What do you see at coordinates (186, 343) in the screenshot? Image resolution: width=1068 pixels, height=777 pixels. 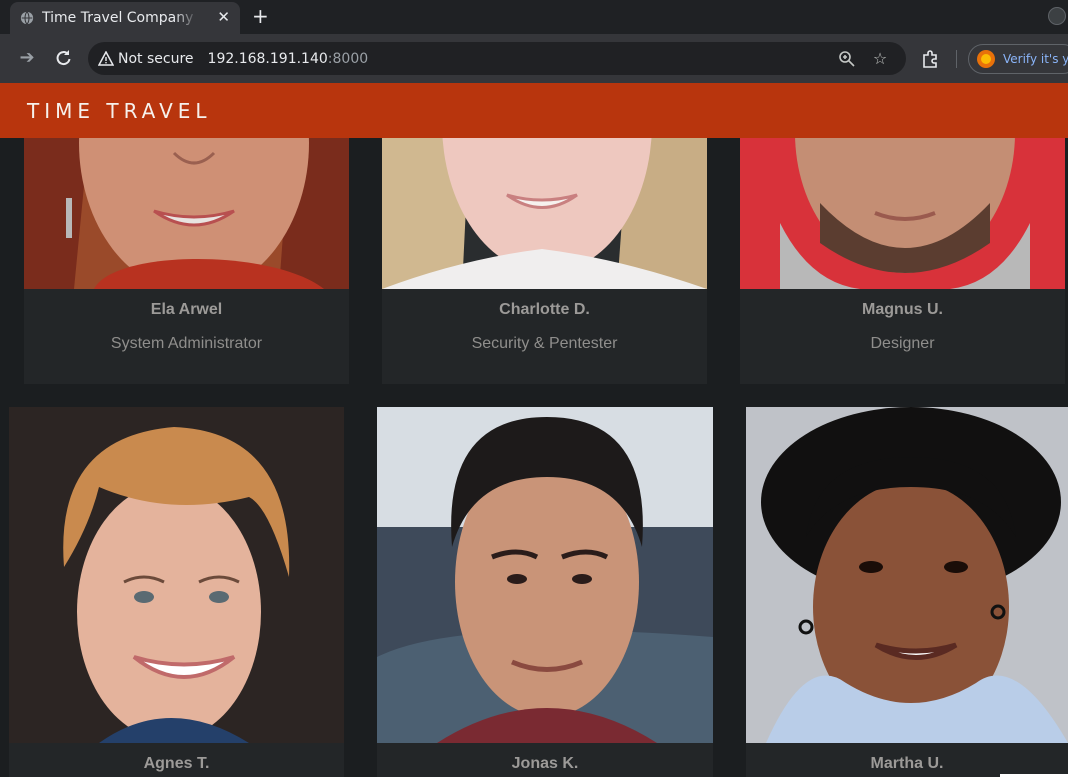 I see `member-role: System Administrator` at bounding box center [186, 343].